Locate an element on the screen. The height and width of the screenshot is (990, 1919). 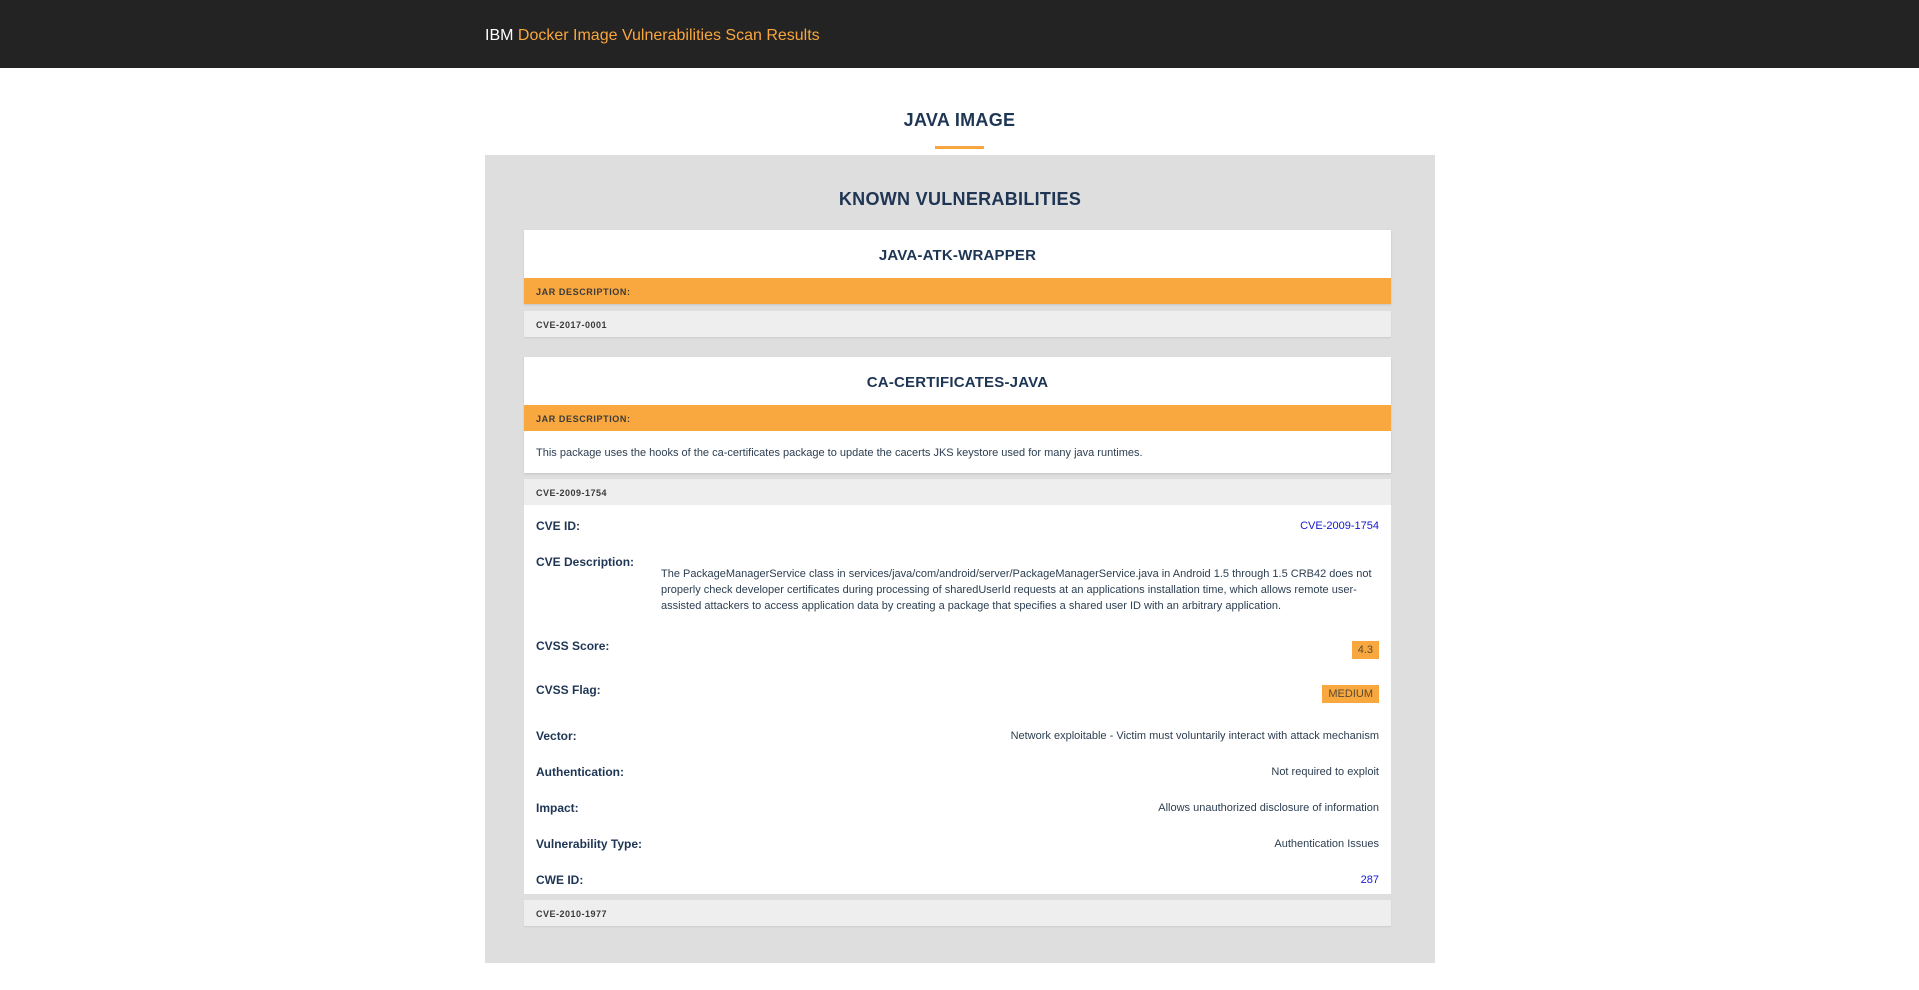
cvss-score-badge: 4.3 is located at coordinates (1365, 650).